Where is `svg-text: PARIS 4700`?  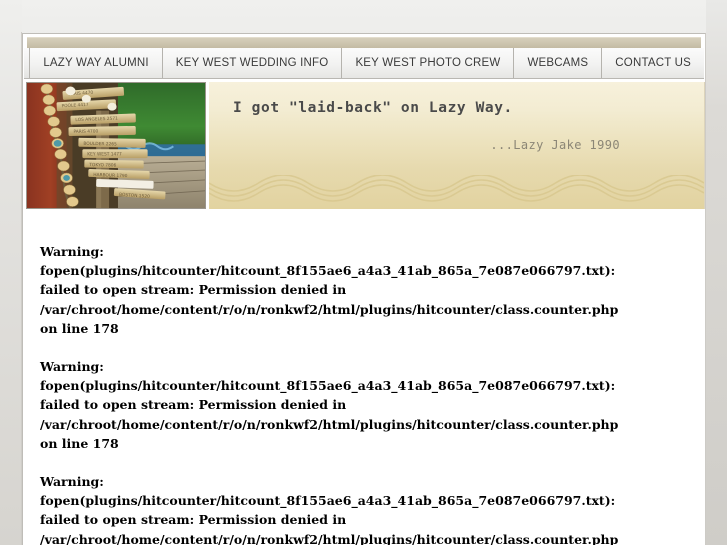
svg-text: PARIS 4700 is located at coordinates (85, 131).